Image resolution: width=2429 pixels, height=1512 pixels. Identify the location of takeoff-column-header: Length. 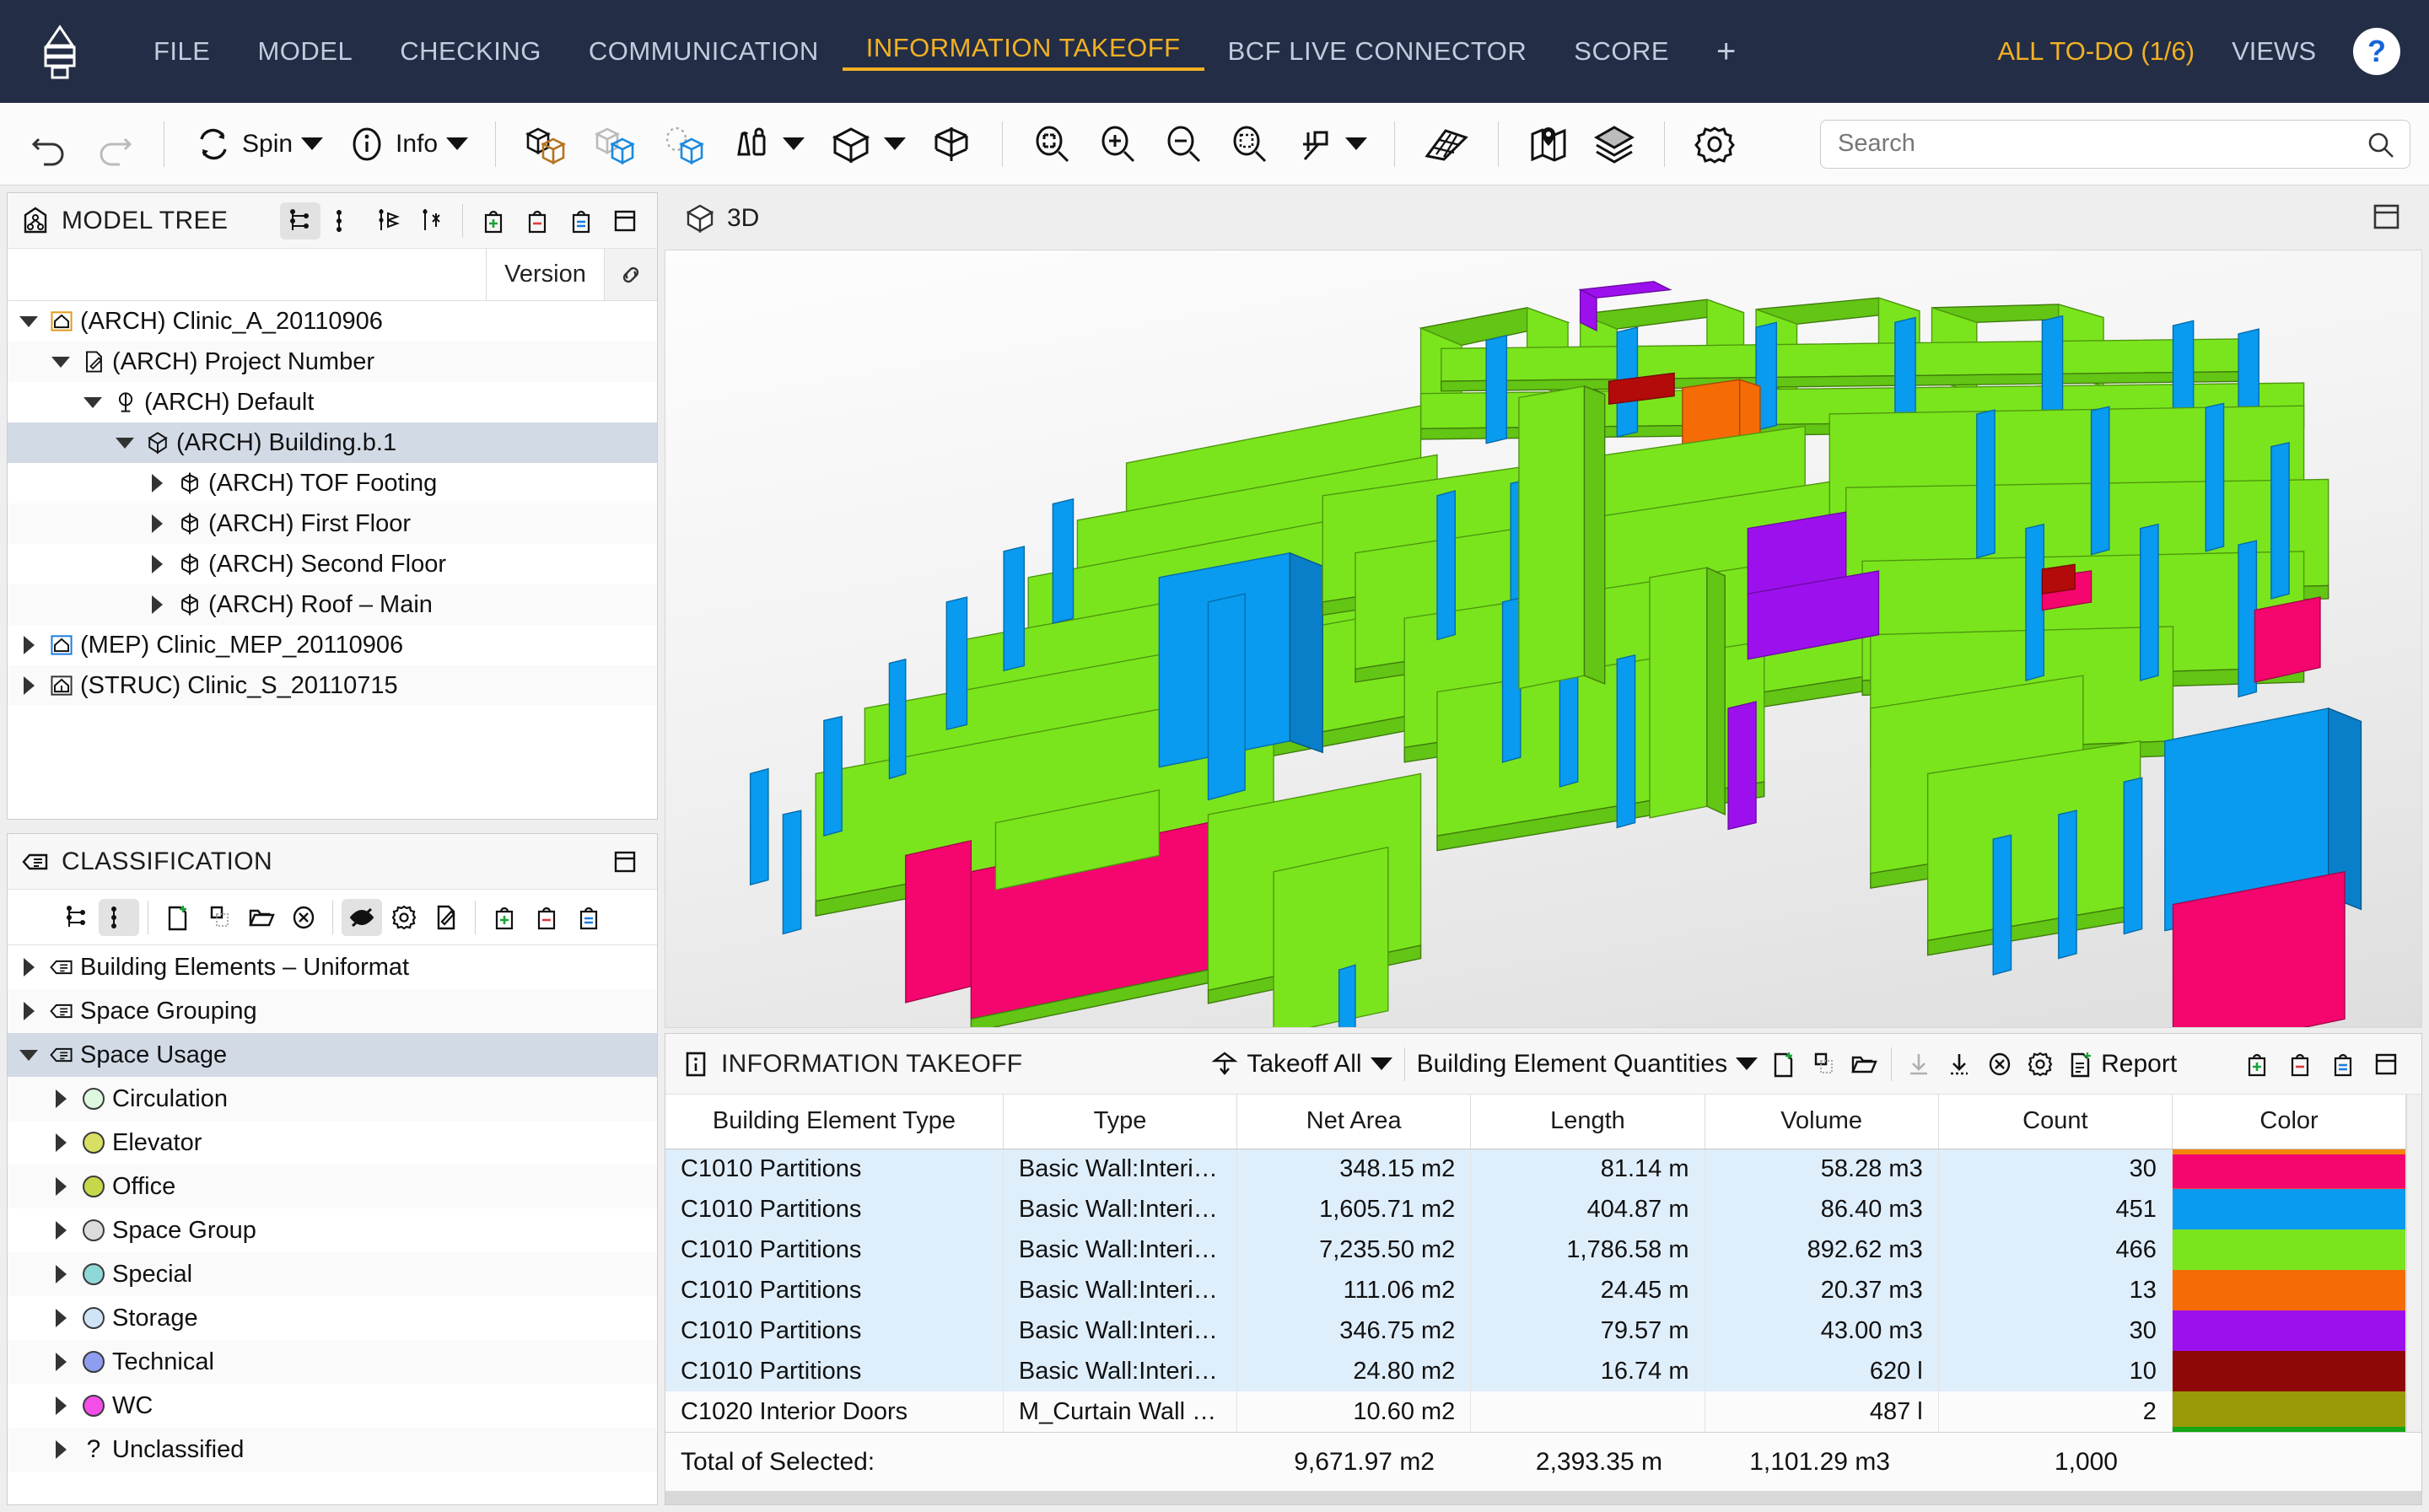
(1587, 1122).